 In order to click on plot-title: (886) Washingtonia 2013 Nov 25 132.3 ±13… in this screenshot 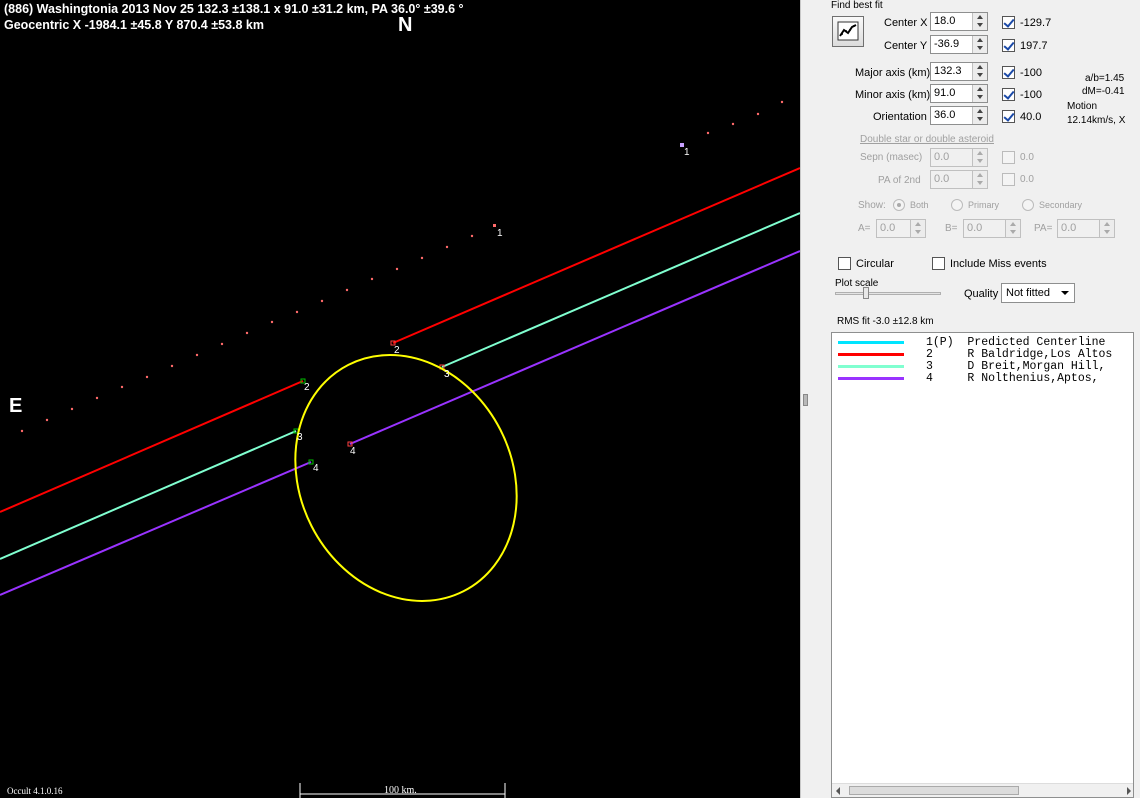, I will do `click(234, 9)`.